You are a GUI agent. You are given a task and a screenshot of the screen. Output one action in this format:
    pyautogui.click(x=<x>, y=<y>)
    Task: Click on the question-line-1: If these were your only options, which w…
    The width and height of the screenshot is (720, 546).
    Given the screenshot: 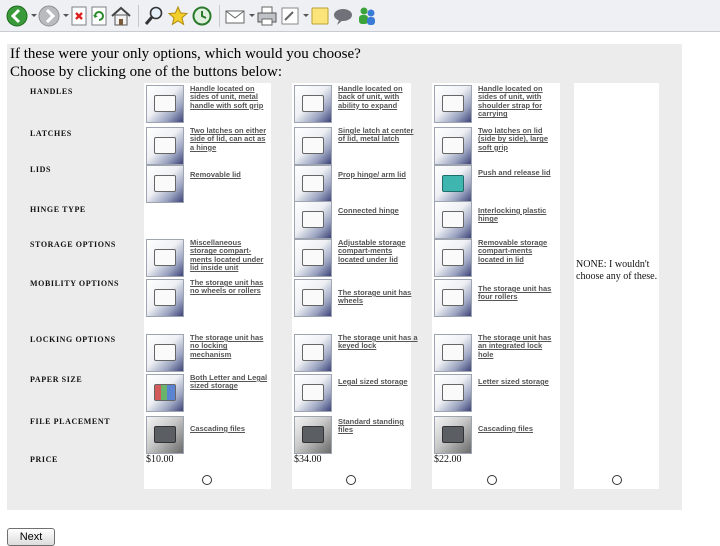 What is the action you would take?
    pyautogui.click(x=185, y=54)
    